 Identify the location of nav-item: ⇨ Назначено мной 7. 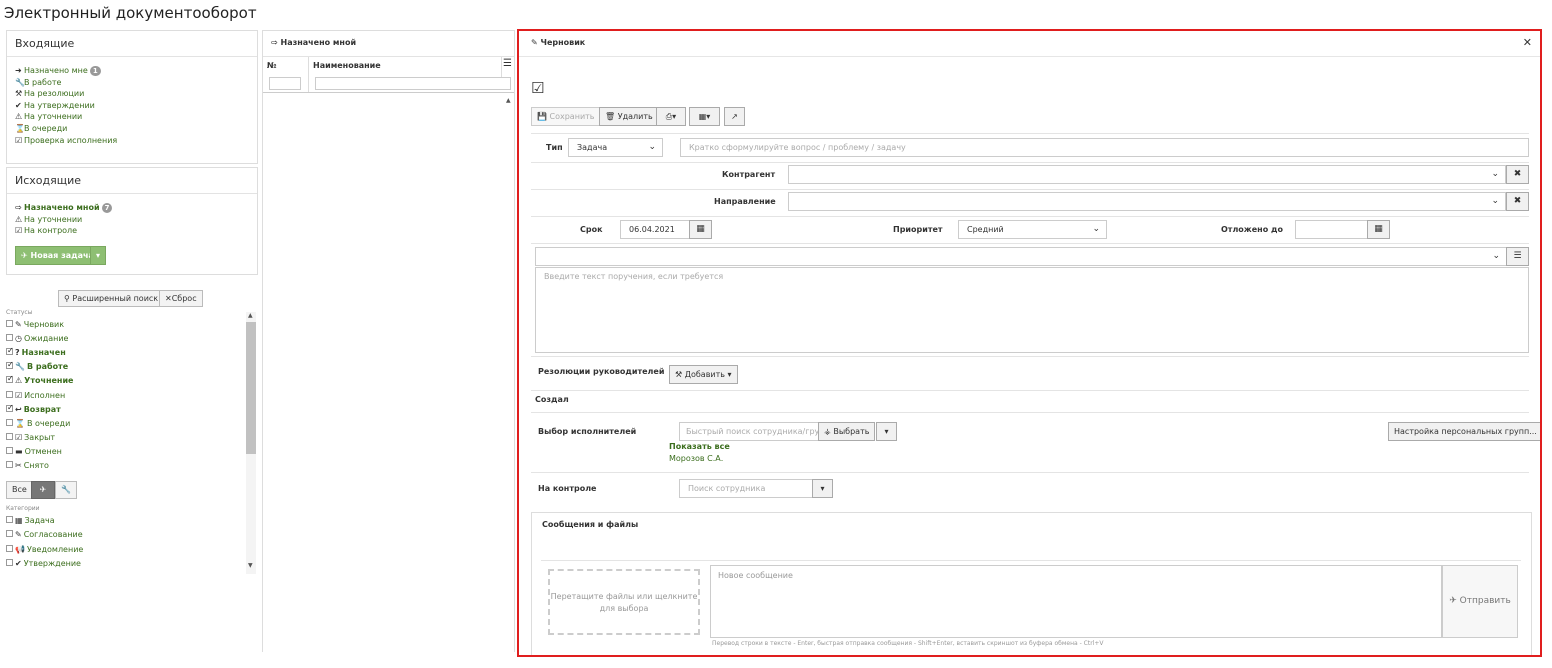
(136, 208).